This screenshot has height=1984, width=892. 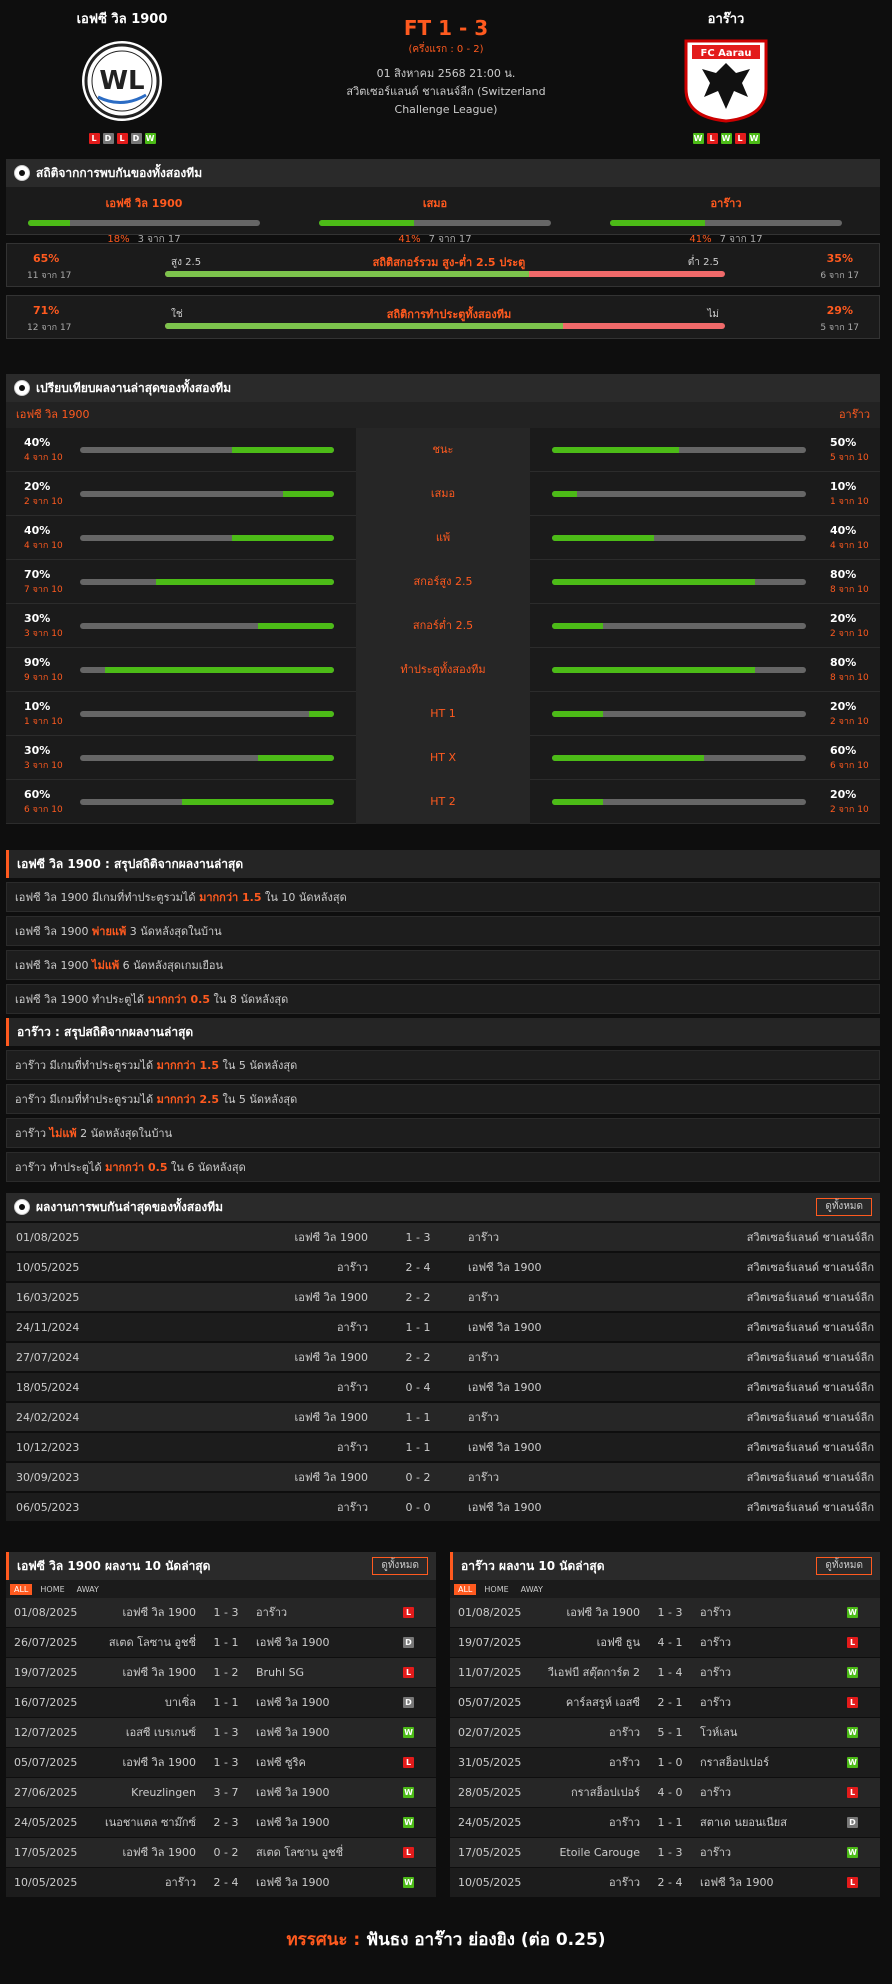 I want to click on result-row: 24/05/2025 อาร๊าว 1 - 1 สตาเด นยอนเนียส D, so click(x=665, y=1823).